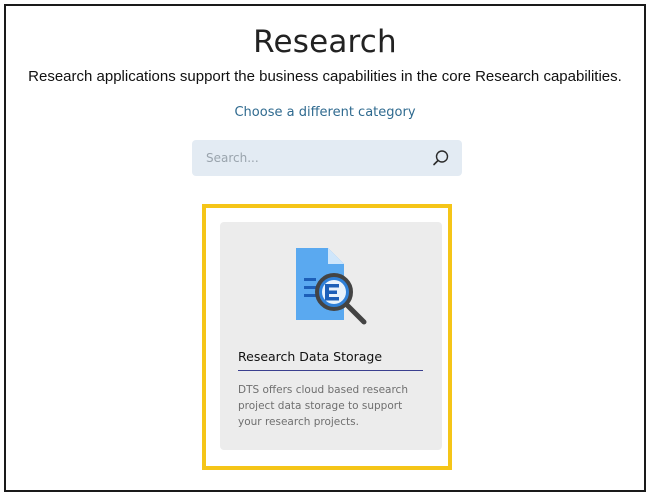 This screenshot has width=650, height=496. Describe the element at coordinates (325, 112) in the screenshot. I see `choose-category-link: Choose a different category` at that location.